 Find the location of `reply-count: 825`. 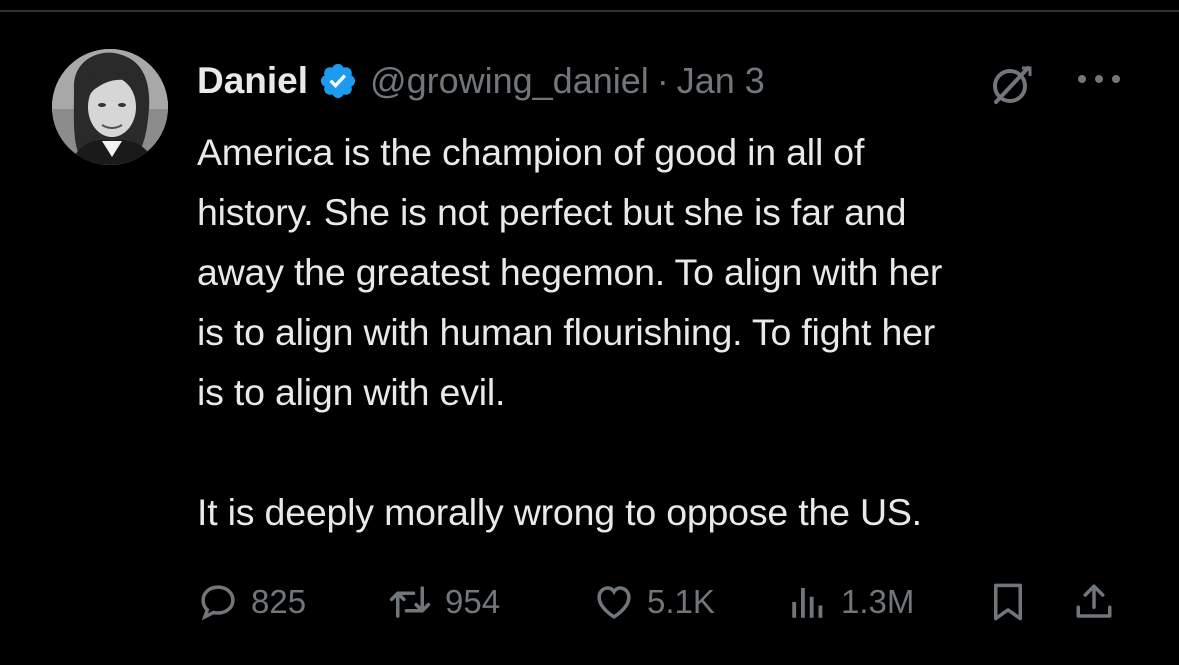

reply-count: 825 is located at coordinates (279, 601).